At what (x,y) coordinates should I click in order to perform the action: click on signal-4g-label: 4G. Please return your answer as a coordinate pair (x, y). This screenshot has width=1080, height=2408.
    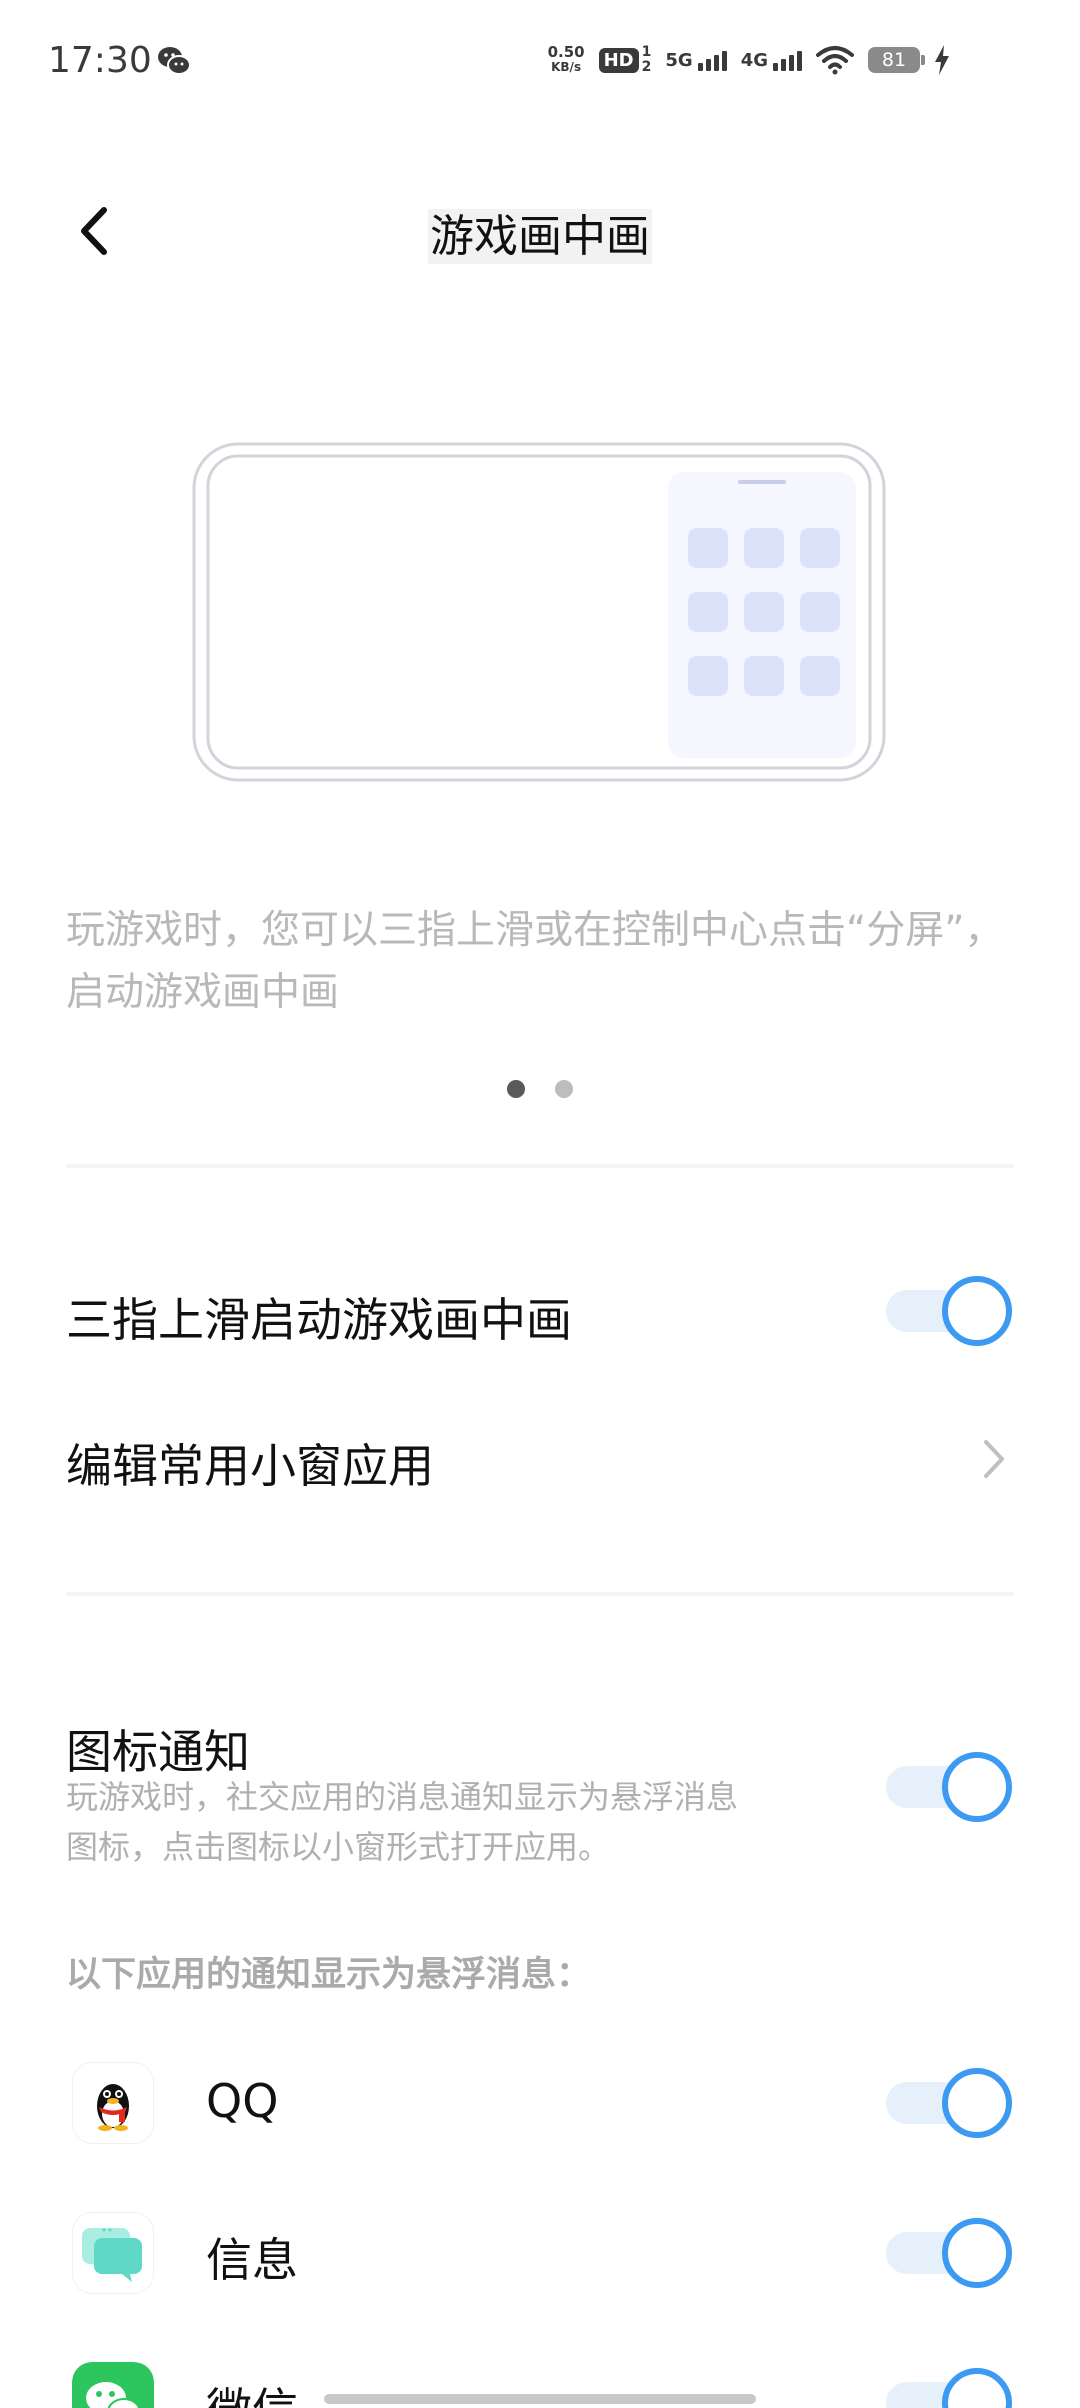
    Looking at the image, I should click on (754, 60).